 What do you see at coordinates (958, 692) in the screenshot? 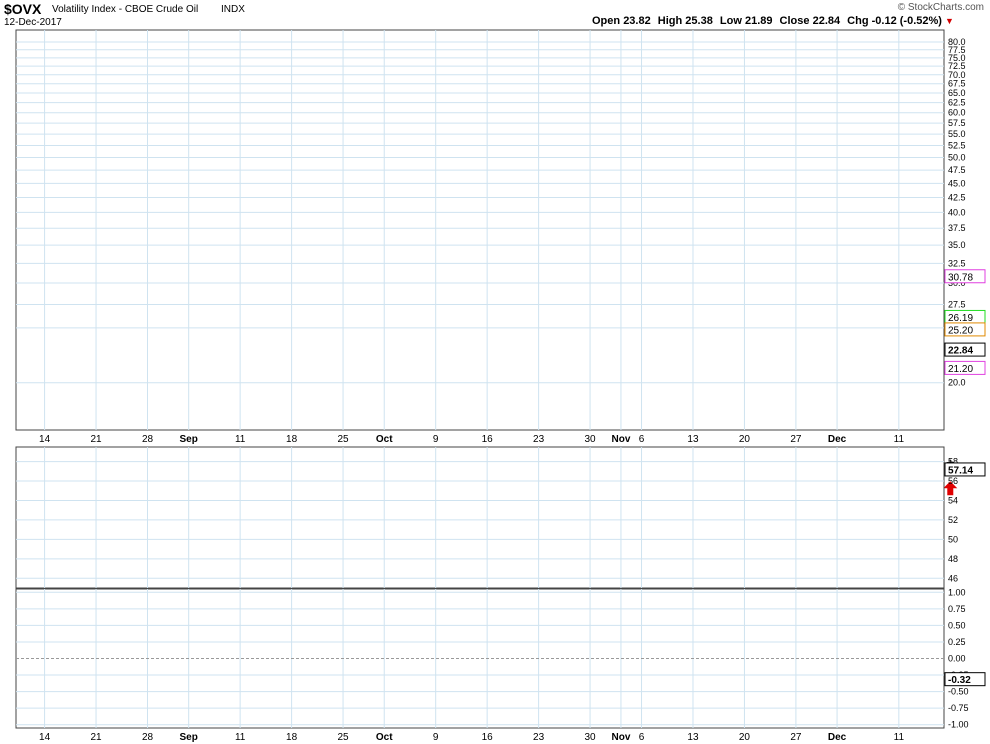
I see `corr-y-tick: -0.50` at bounding box center [958, 692].